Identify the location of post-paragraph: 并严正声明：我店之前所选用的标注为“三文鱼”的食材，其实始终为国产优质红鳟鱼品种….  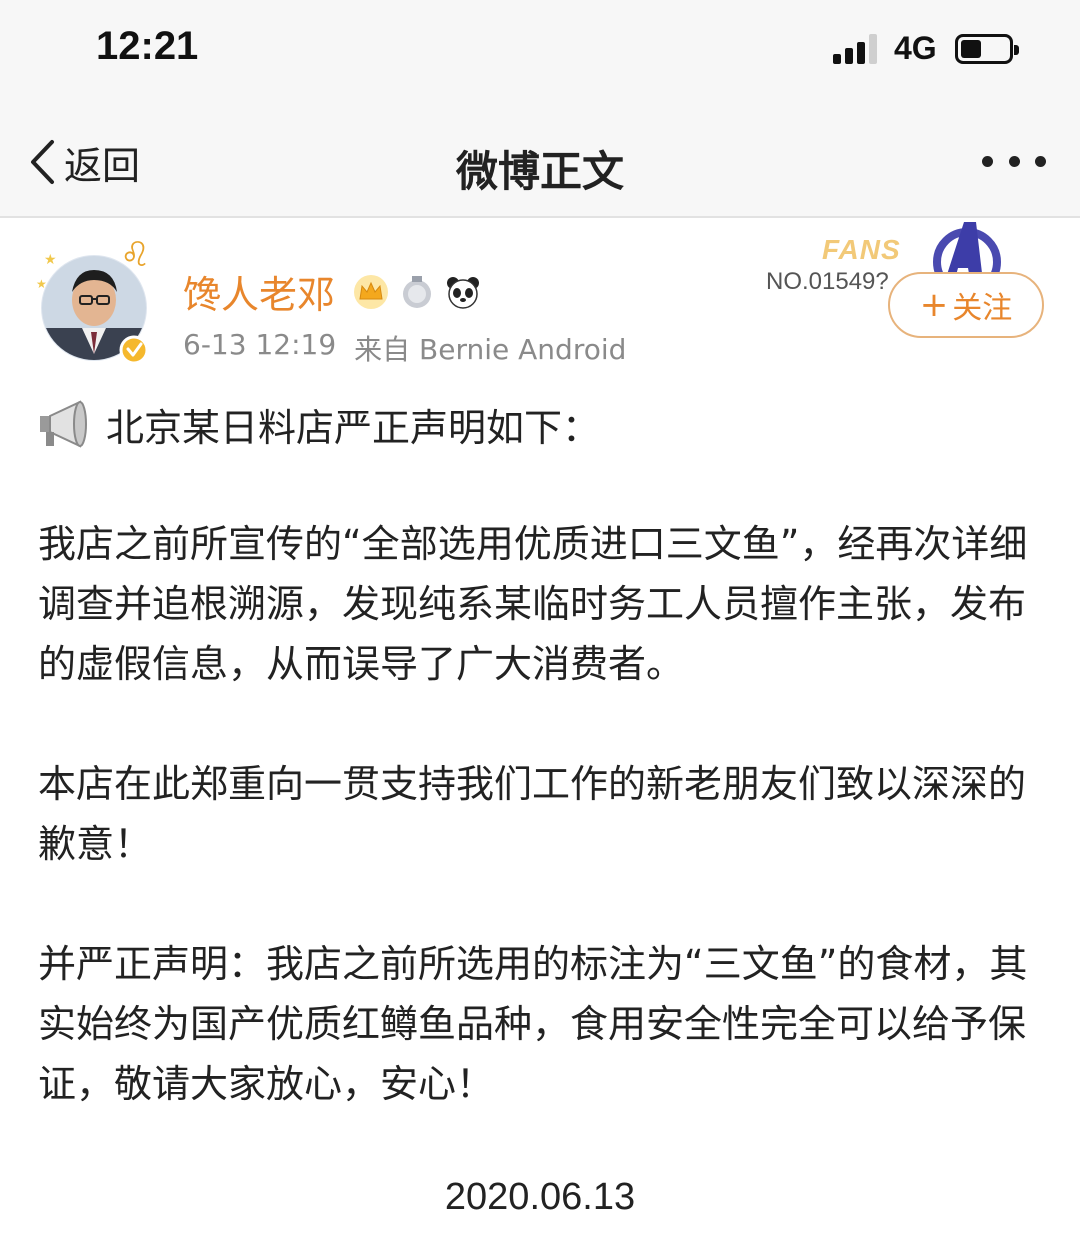
(533, 1024).